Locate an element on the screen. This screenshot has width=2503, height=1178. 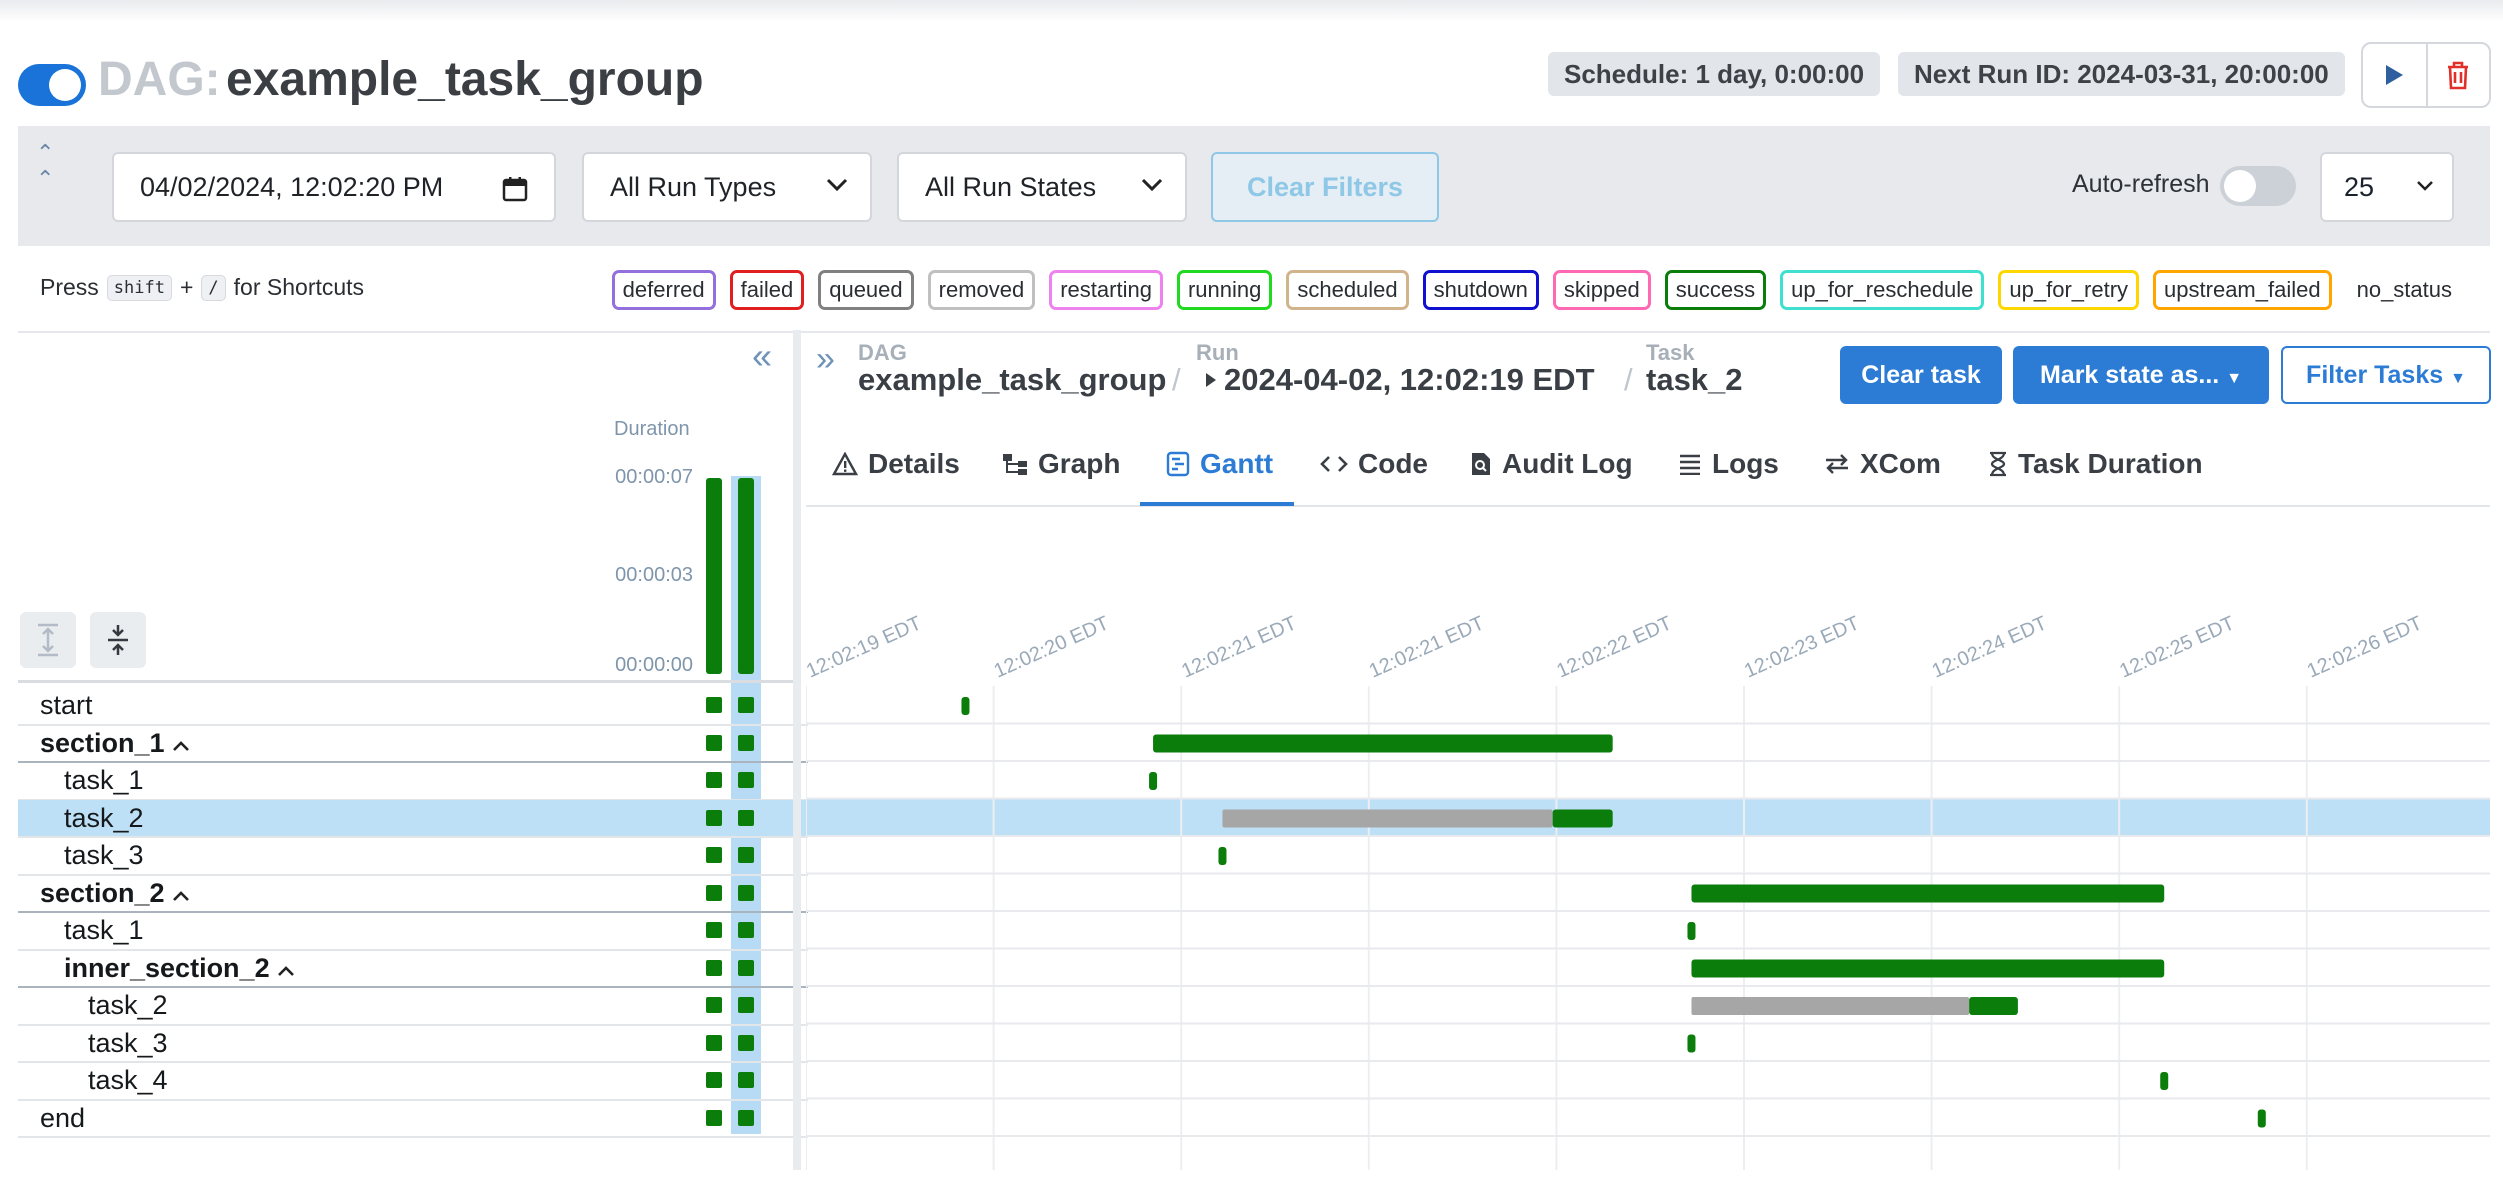
filter-tasks-button: Filter Tasks ▼ is located at coordinates (2386, 375).